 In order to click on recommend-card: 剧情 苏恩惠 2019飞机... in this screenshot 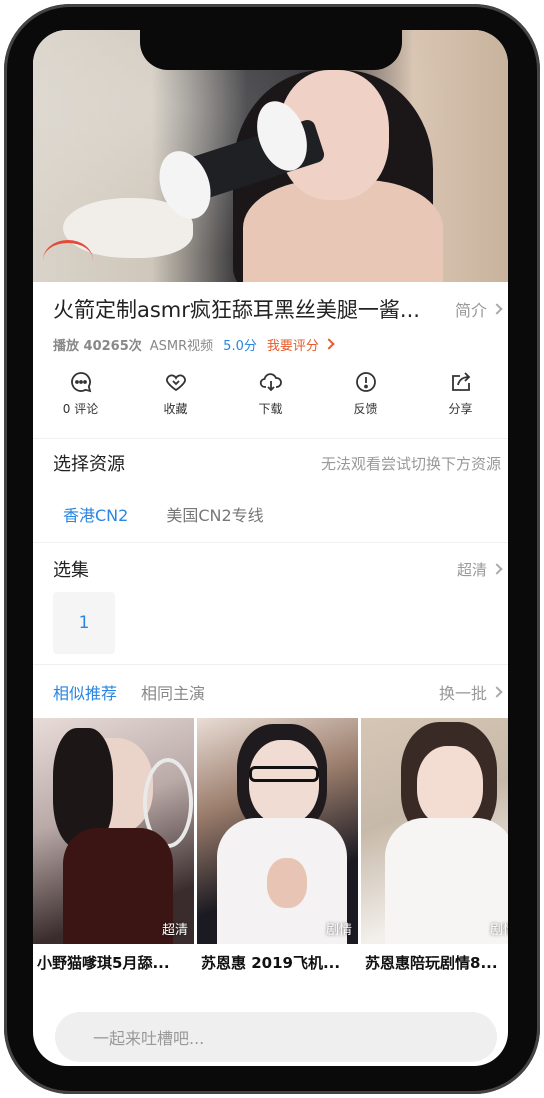, I will do `click(277, 849)`.